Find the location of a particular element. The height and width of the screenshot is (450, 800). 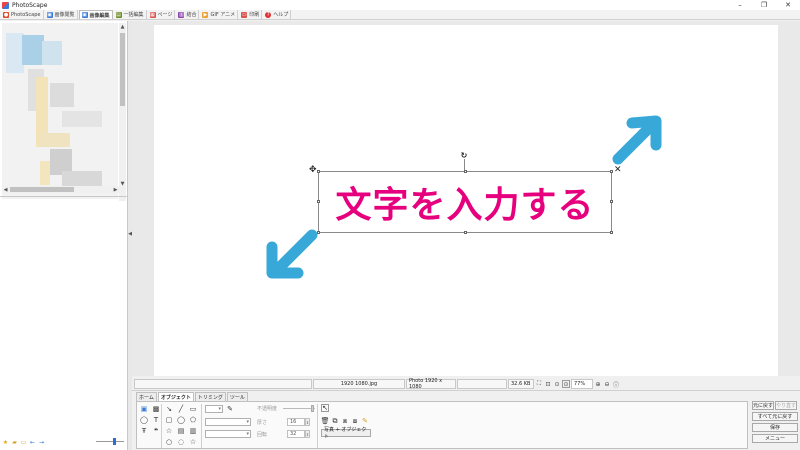

star-icon: ☆ is located at coordinates (193, 442).